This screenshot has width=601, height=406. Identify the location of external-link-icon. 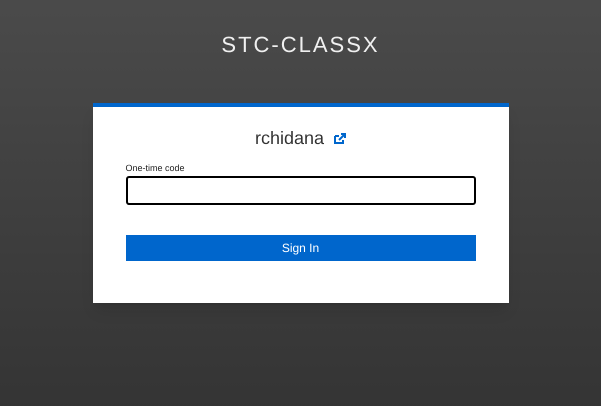
(340, 138).